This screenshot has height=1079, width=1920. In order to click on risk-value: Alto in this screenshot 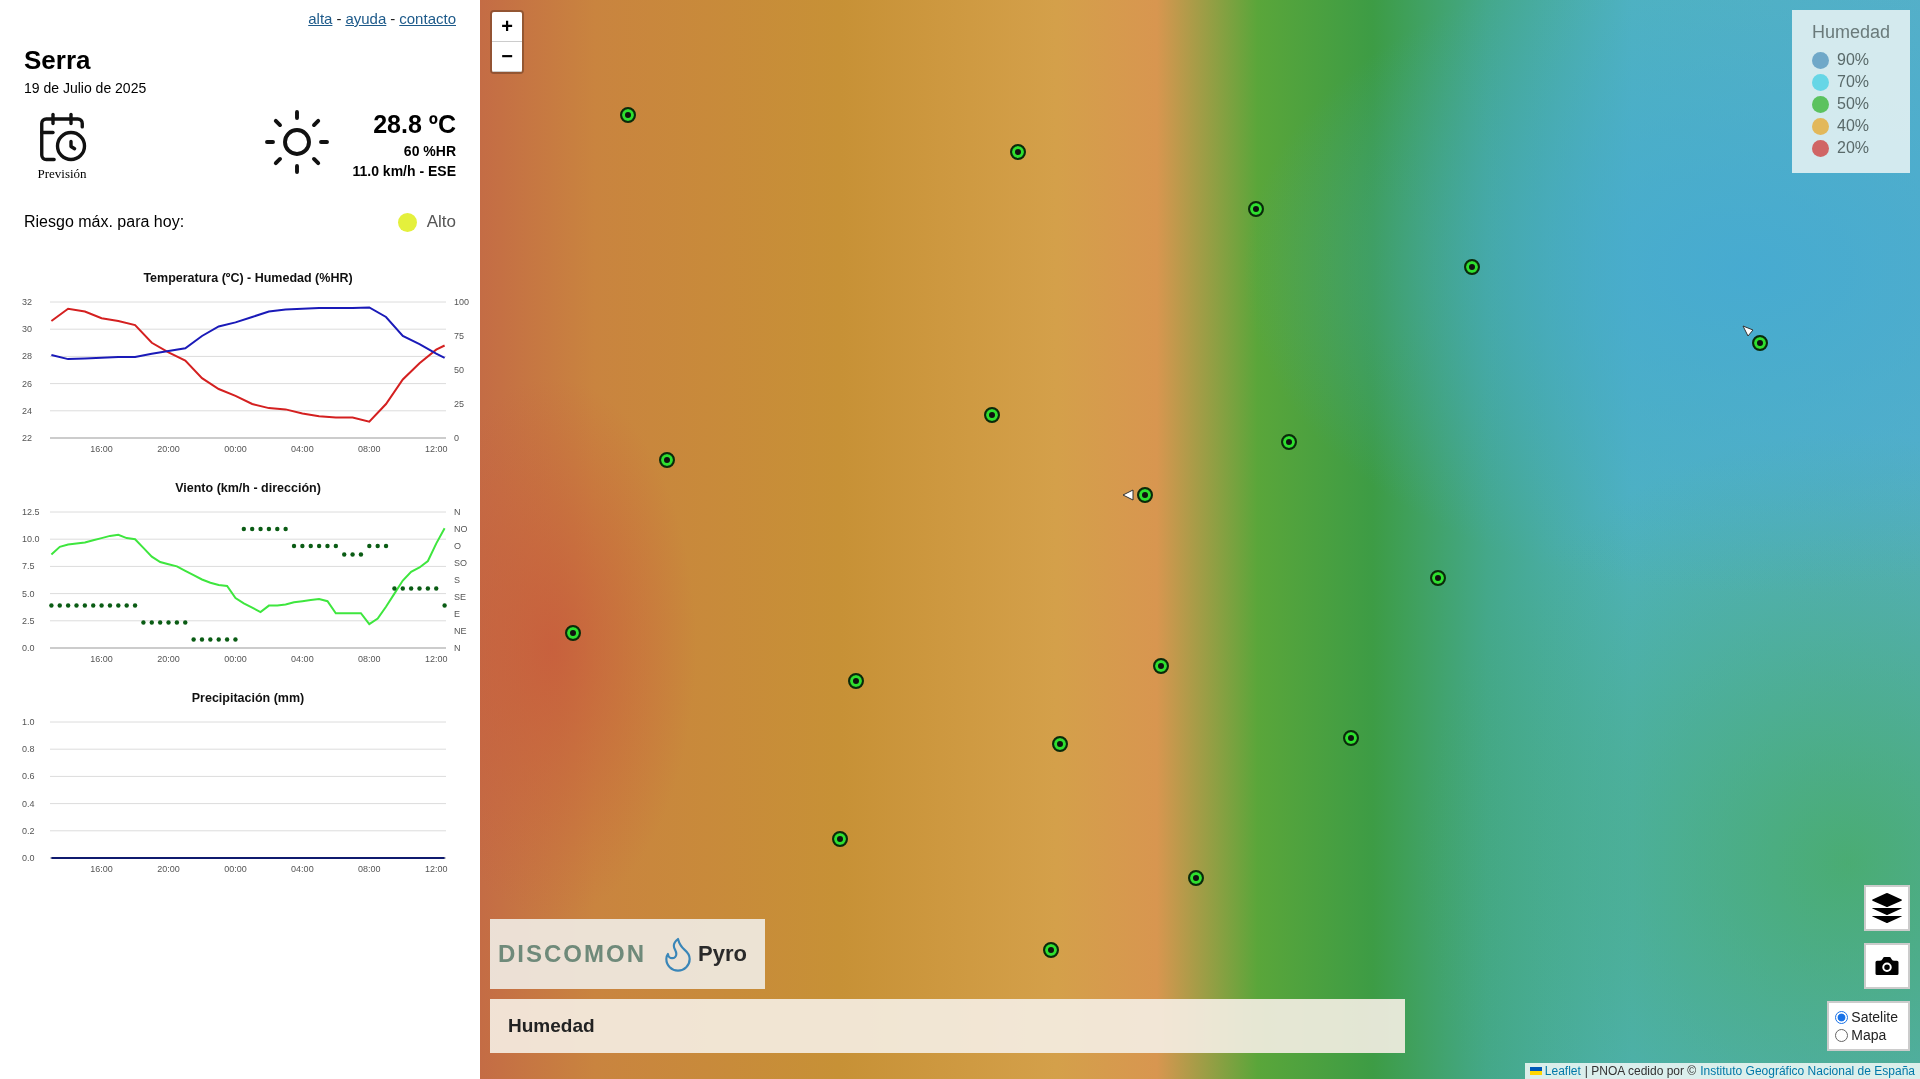, I will do `click(441, 222)`.